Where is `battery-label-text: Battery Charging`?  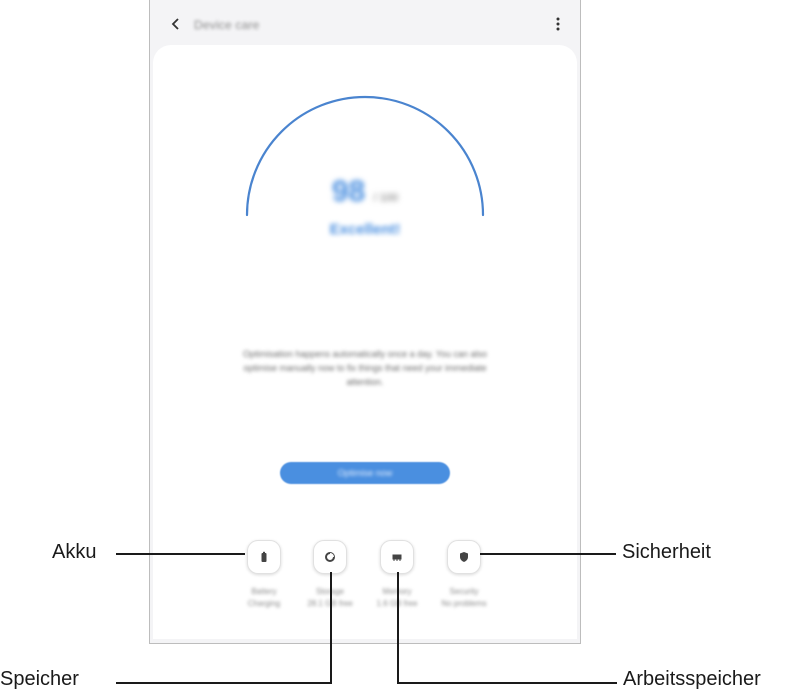
battery-label-text: Battery Charging is located at coordinates (264, 597).